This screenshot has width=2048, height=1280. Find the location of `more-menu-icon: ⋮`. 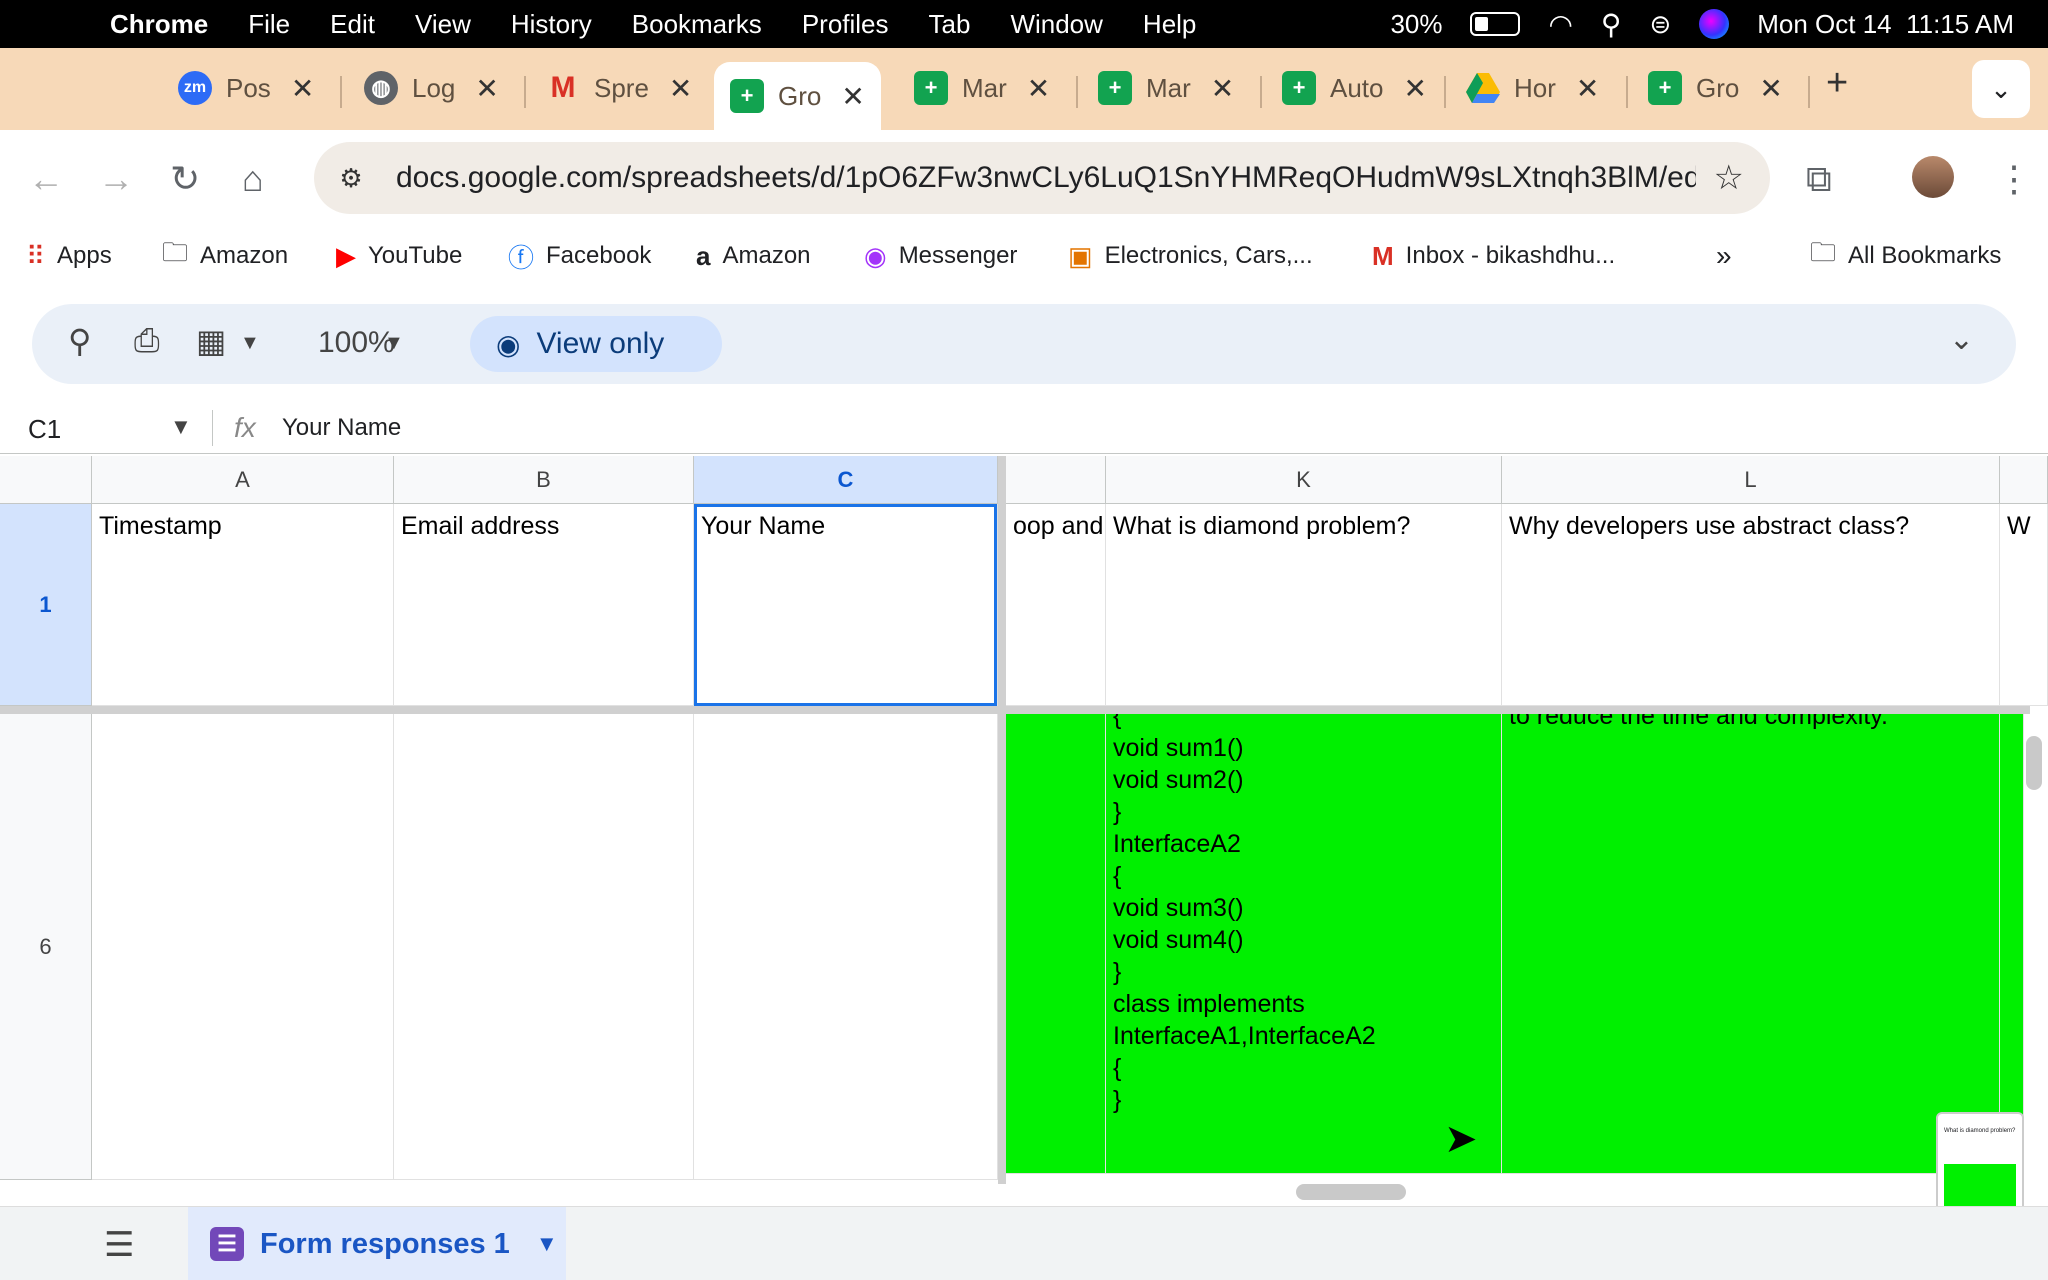

more-menu-icon: ⋮ is located at coordinates (2014, 179).